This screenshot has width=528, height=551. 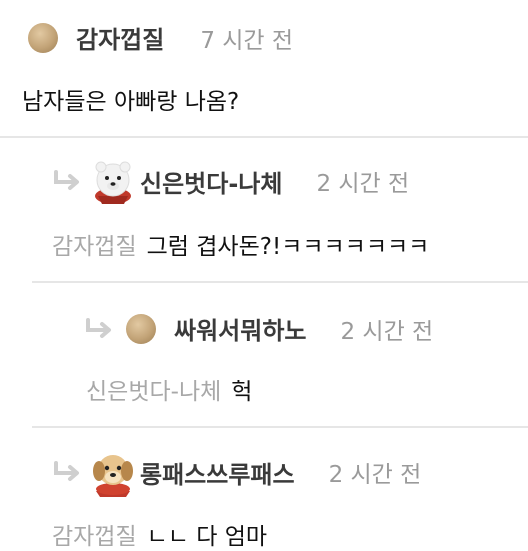 What do you see at coordinates (288, 247) in the screenshot?
I see `comment-text: 그럼 겹사돈?!ㅋㅋㅋㅋㅋㅋㅋ` at bounding box center [288, 247].